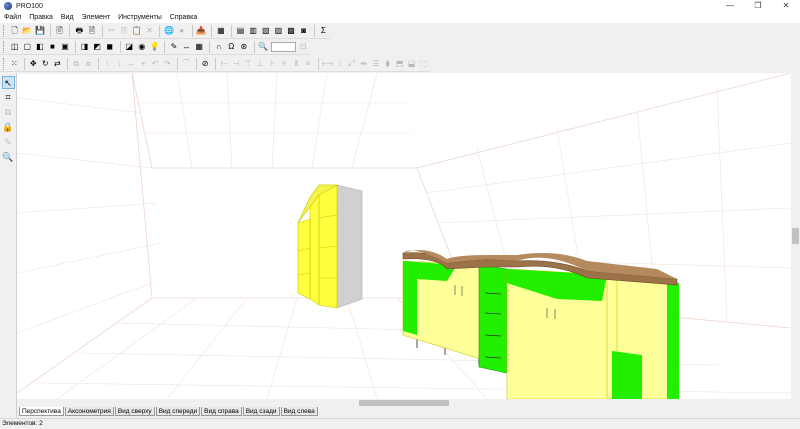  I want to click on order-front-icon: ⬒, so click(399, 64).